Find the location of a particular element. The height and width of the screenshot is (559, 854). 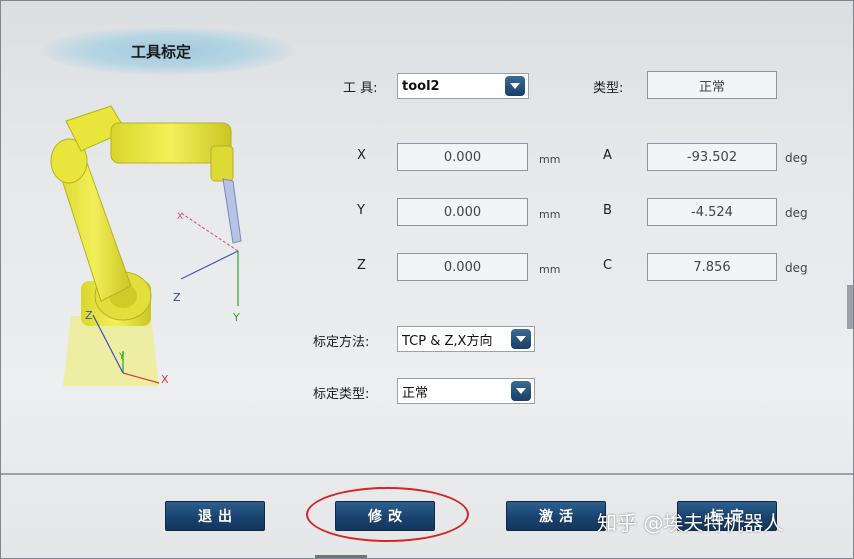

angle-a-label: A is located at coordinates (607, 155).